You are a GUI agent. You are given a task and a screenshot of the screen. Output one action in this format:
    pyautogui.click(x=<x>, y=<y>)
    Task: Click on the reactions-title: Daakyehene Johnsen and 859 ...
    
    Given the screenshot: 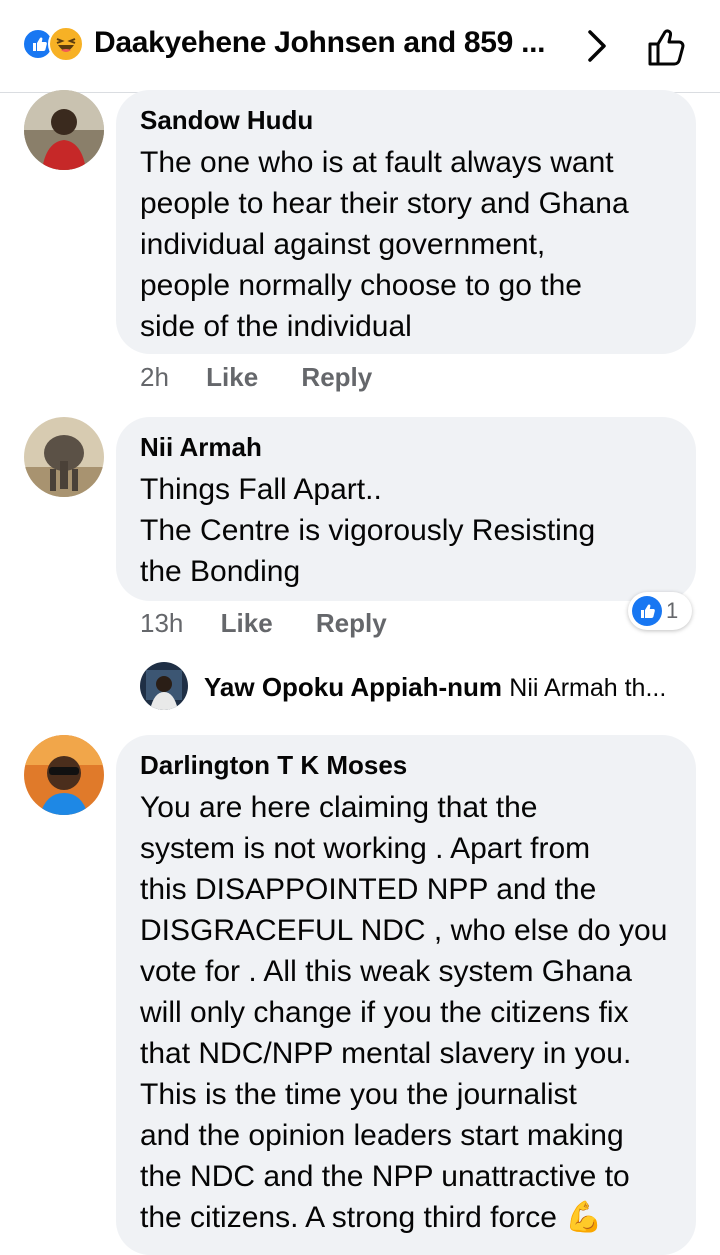 What is the action you would take?
    pyautogui.click(x=320, y=43)
    